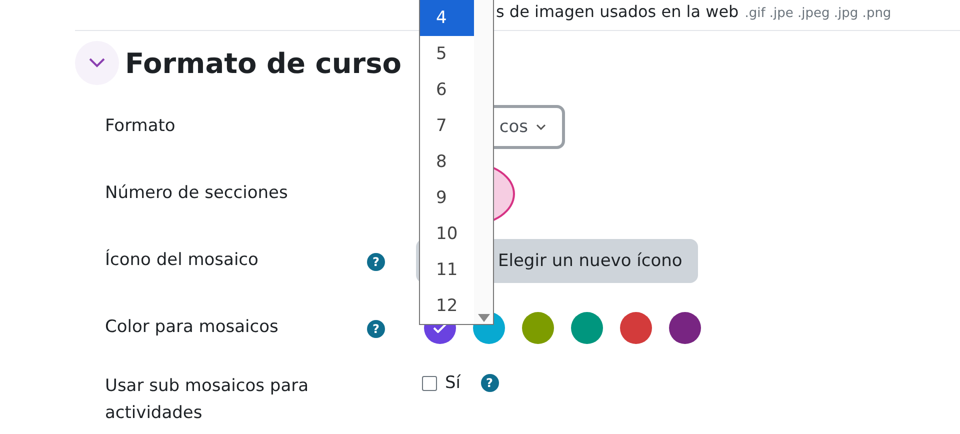 The width and height of the screenshot is (960, 434). Describe the element at coordinates (541, 127) in the screenshot. I see `caret-icon` at that location.